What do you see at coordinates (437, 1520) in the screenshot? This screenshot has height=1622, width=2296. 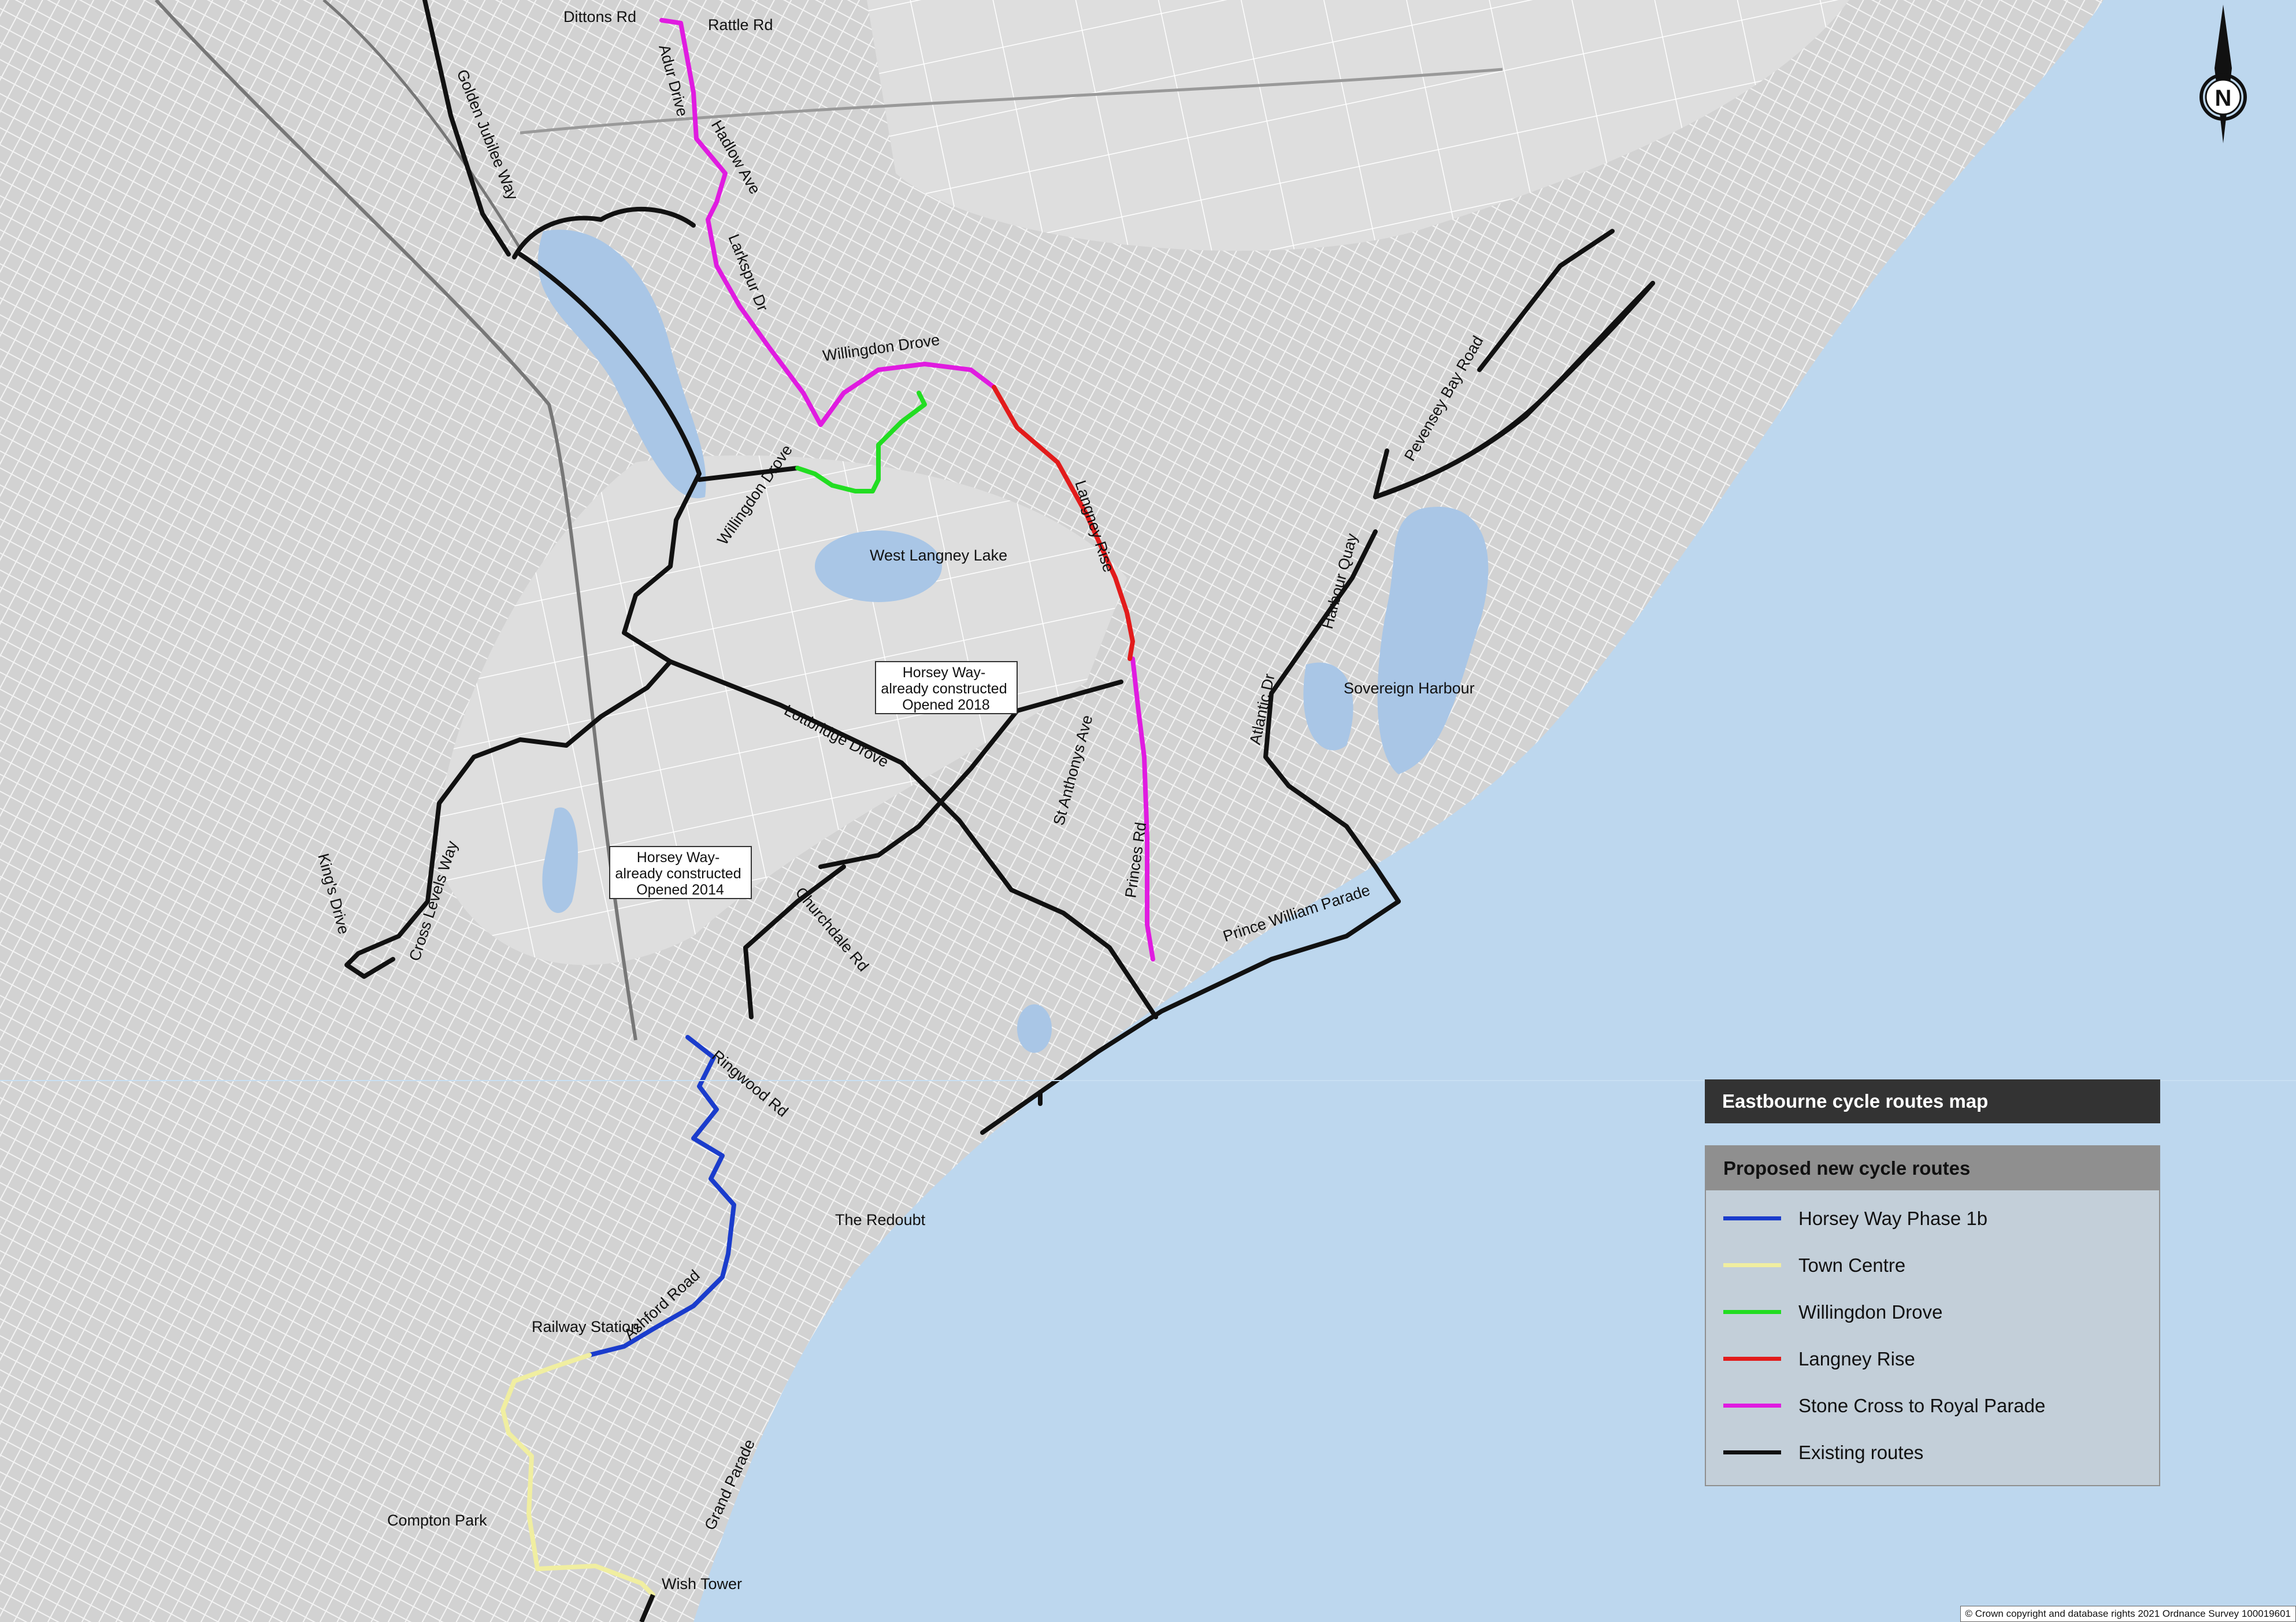 I see `label-compton-park: Compton Park` at bounding box center [437, 1520].